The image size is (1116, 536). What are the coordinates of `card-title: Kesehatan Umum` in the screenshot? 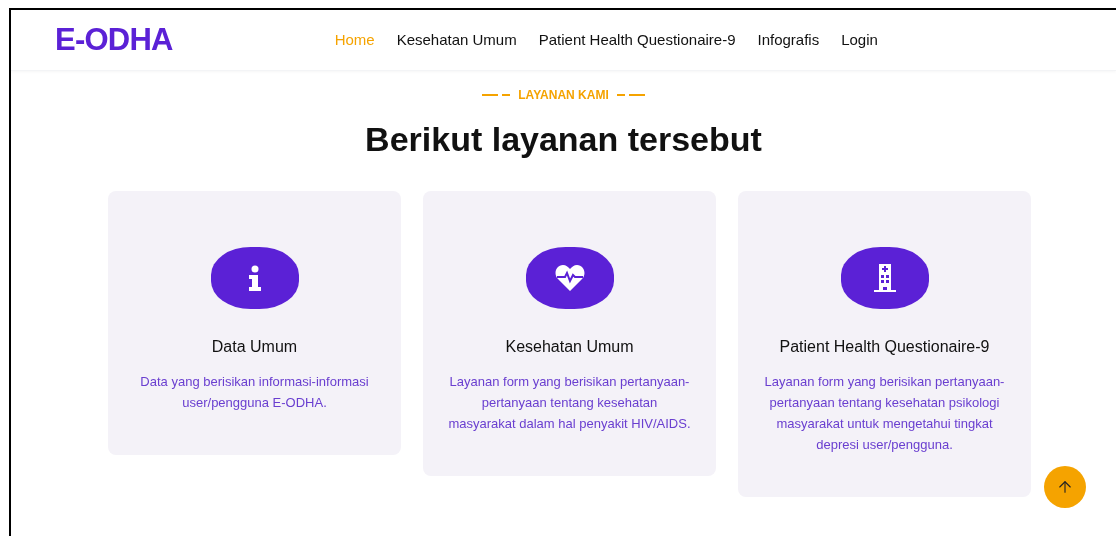 It's located at (569, 347).